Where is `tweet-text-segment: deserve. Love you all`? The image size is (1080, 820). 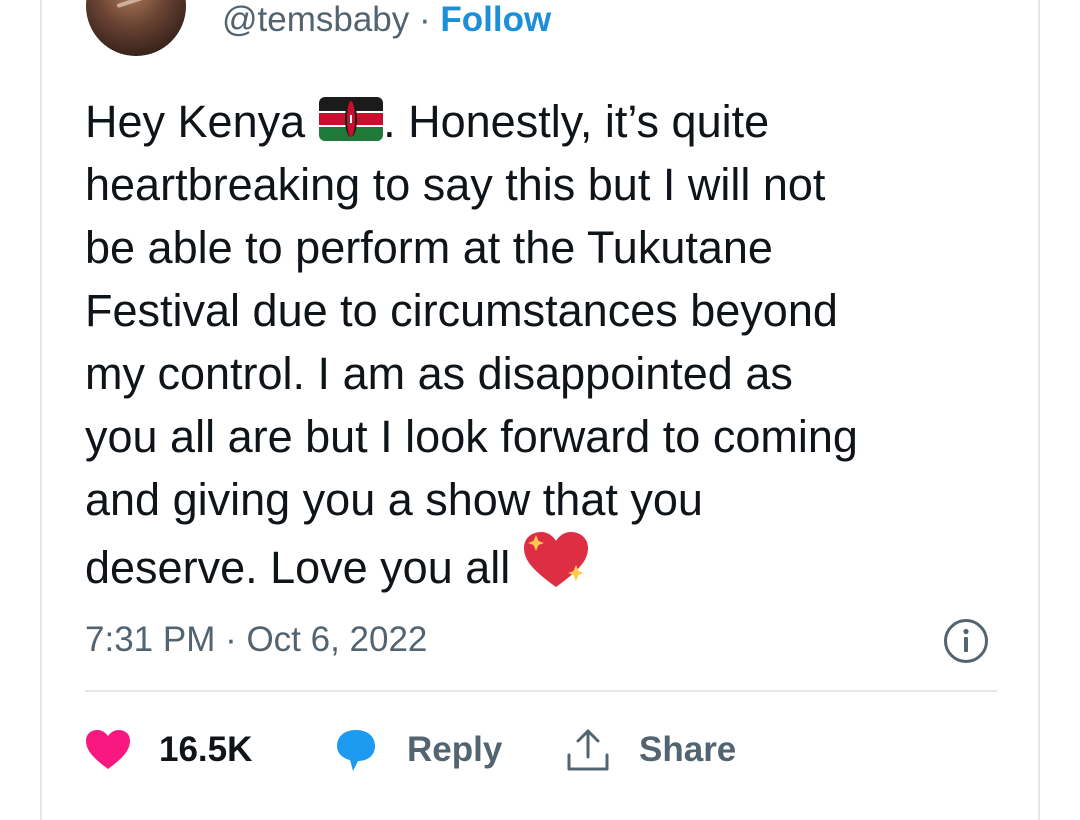
tweet-text-segment: deserve. Love you all is located at coordinates (298, 567).